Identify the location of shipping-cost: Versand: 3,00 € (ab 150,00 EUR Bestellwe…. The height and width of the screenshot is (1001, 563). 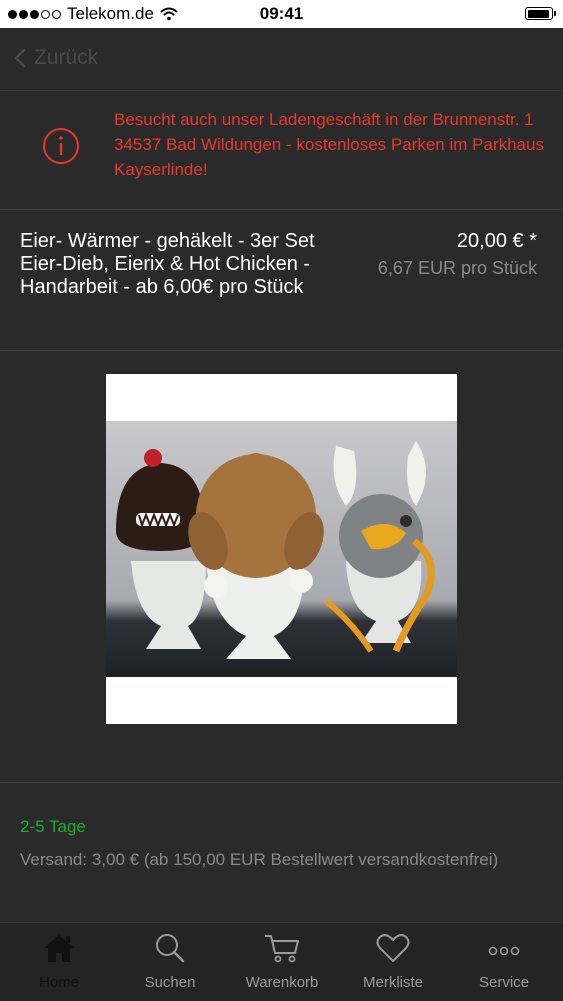
(259, 859).